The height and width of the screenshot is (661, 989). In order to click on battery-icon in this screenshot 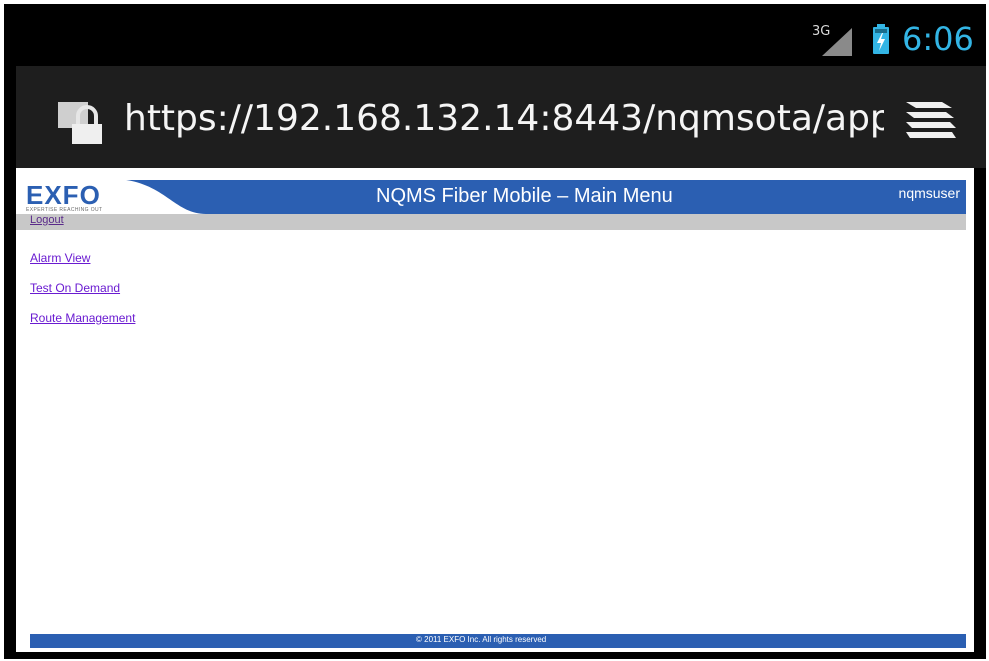, I will do `click(881, 39)`.